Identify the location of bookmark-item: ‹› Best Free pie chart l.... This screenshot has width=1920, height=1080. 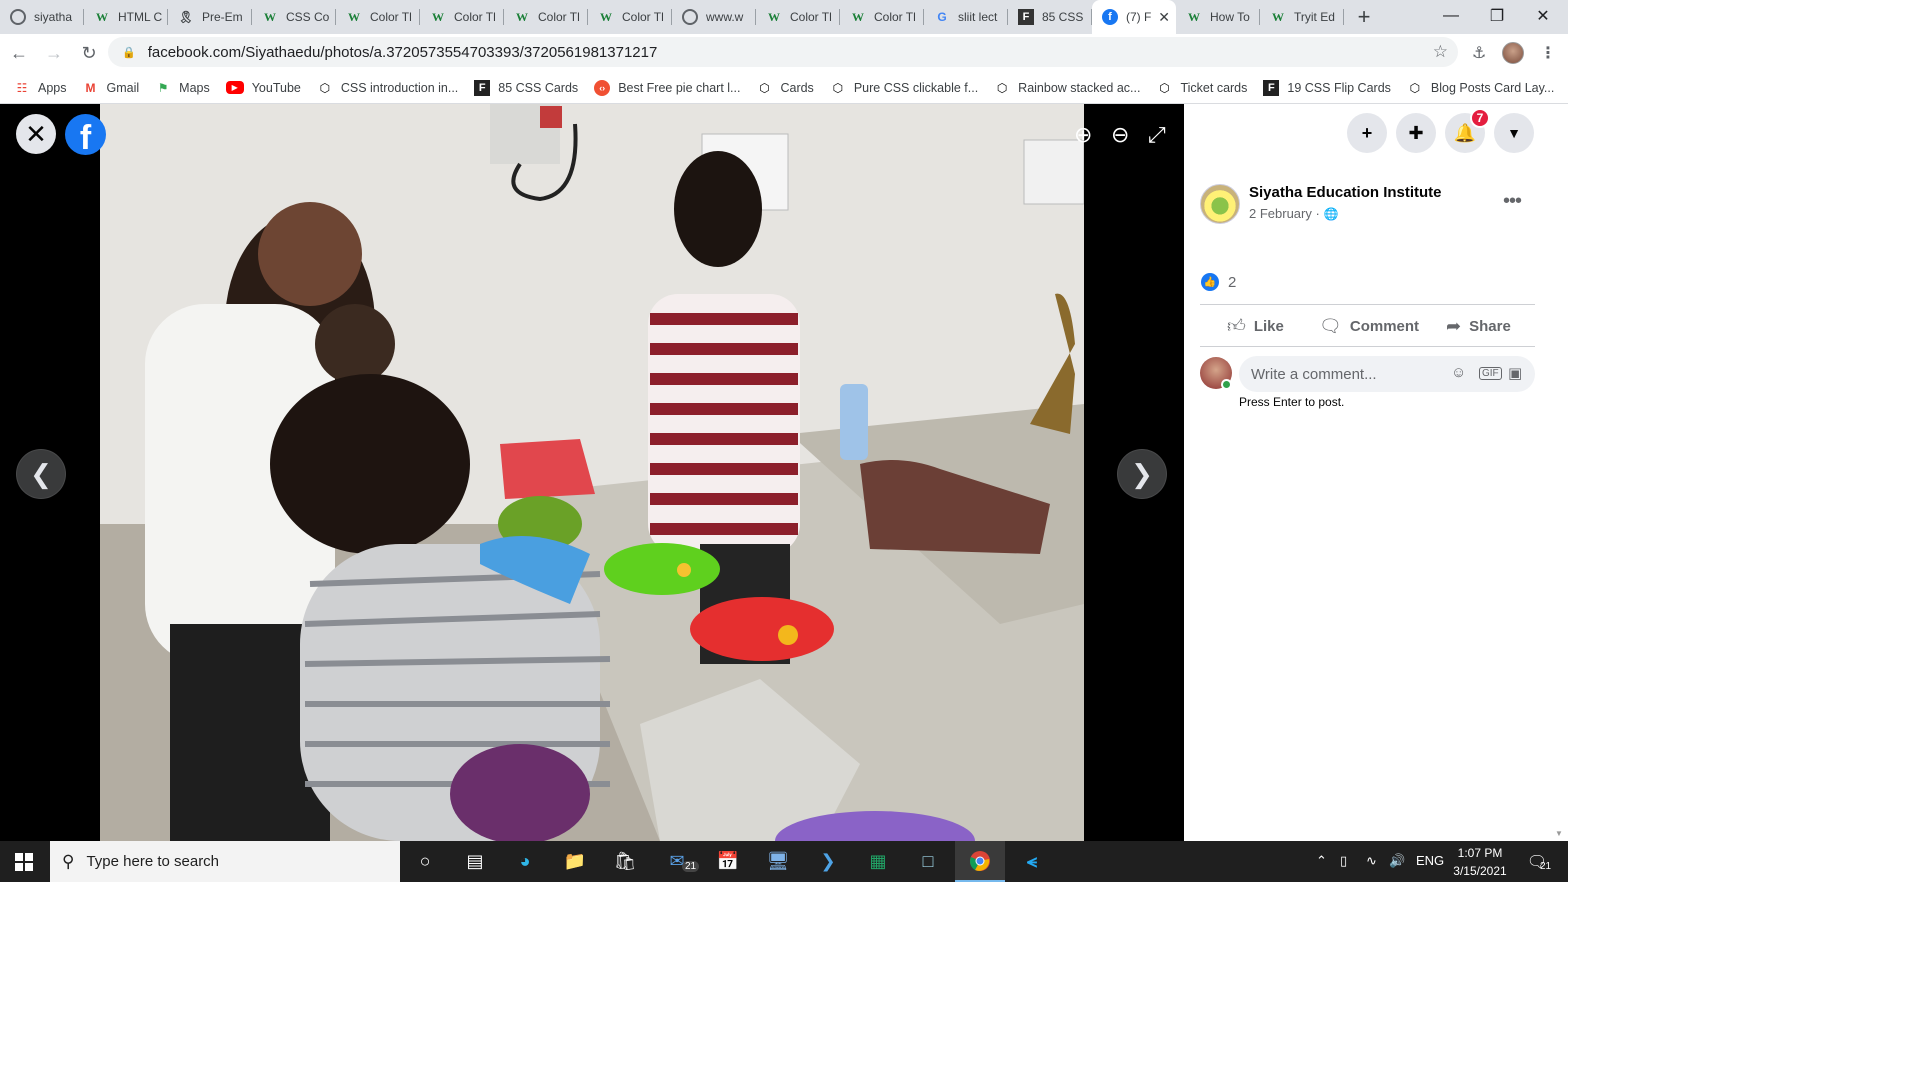
(667, 87).